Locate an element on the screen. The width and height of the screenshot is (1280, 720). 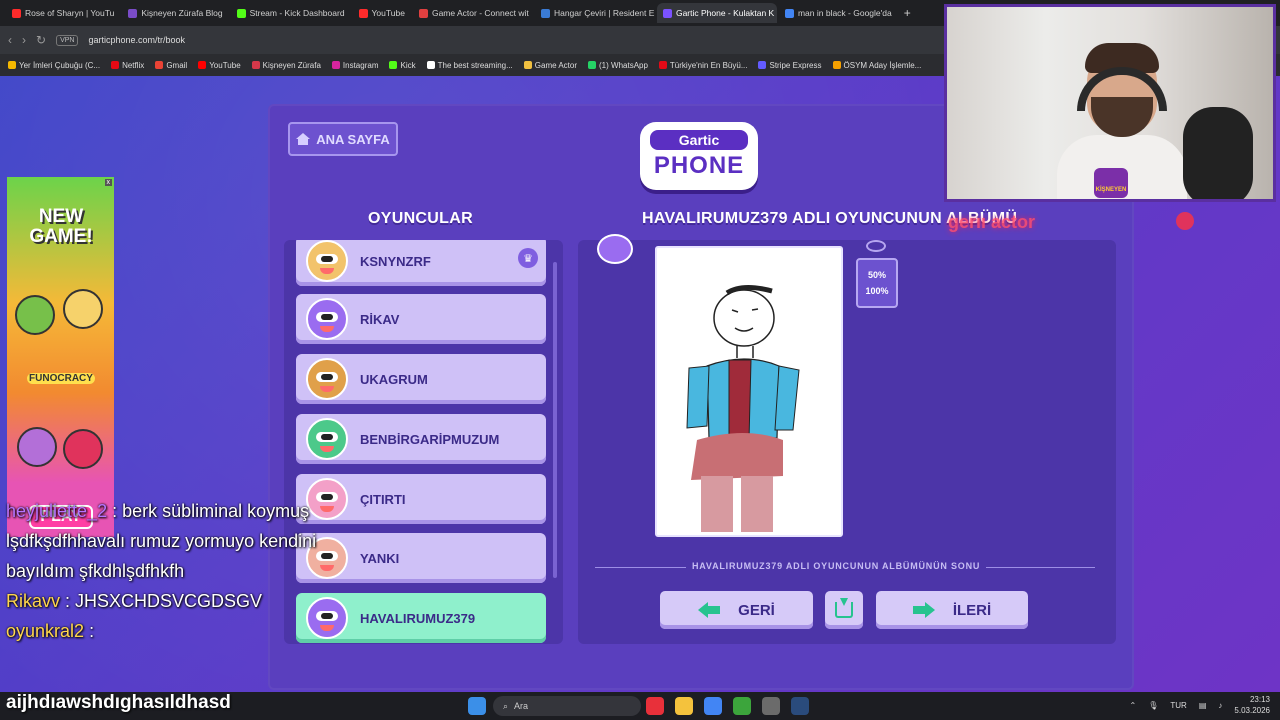
browser-tab: Game Actor - Connect wit is located at coordinates (473, 13).